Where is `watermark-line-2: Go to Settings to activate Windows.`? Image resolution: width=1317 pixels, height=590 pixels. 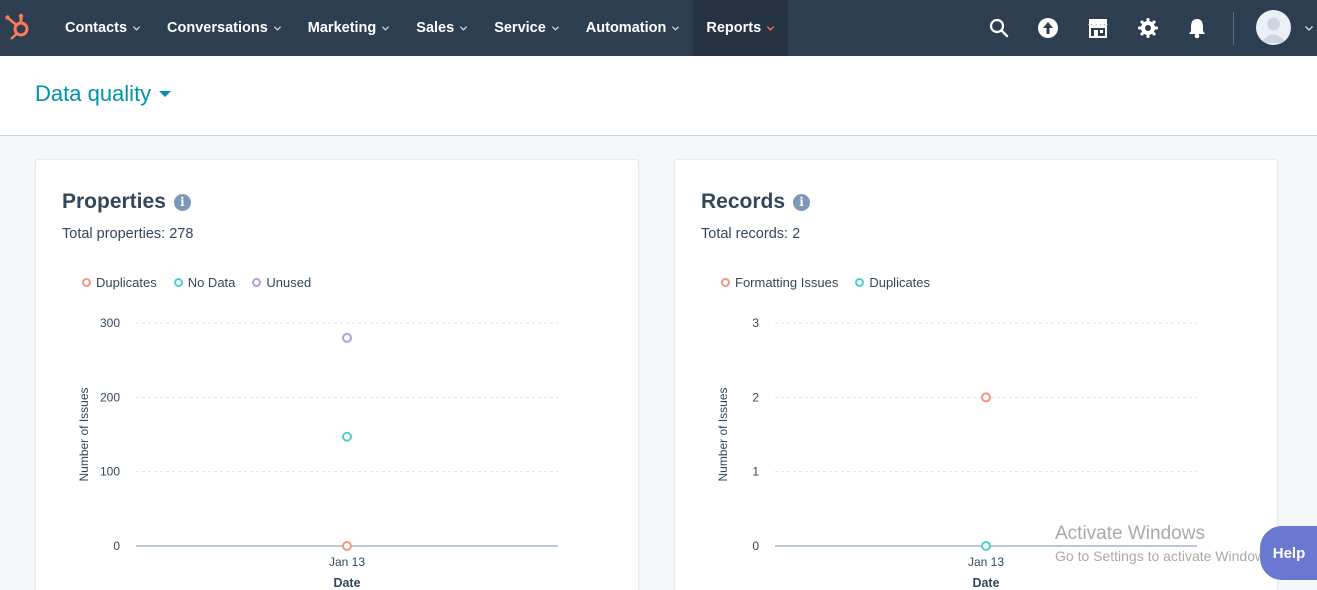 watermark-line-2: Go to Settings to activate Windows. is located at coordinates (1165, 556).